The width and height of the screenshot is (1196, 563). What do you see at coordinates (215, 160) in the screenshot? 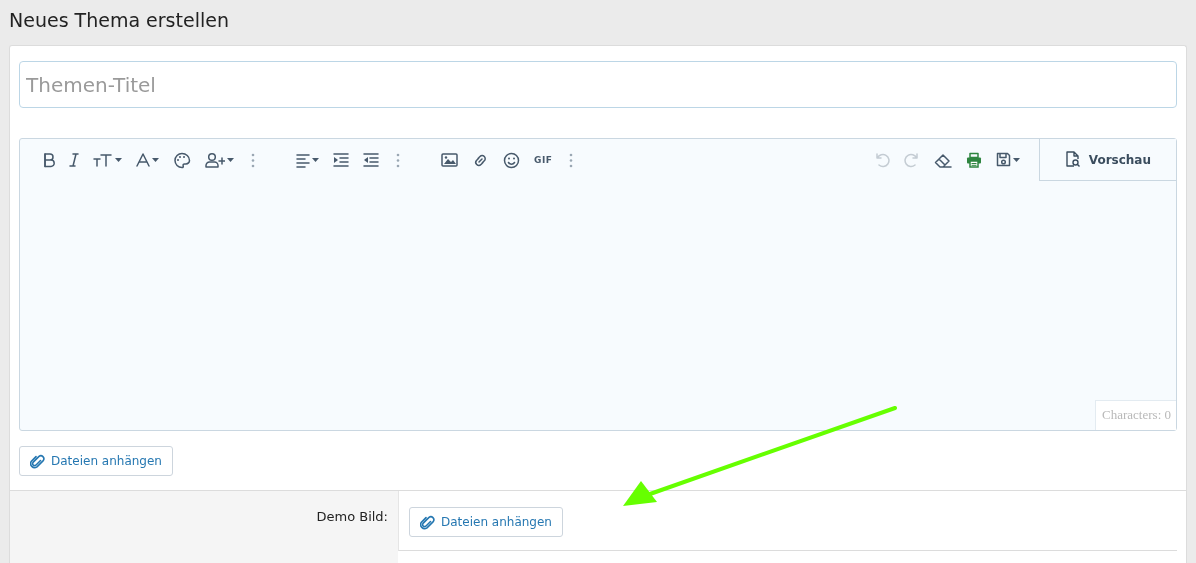
I see `user-plus-icon` at bounding box center [215, 160].